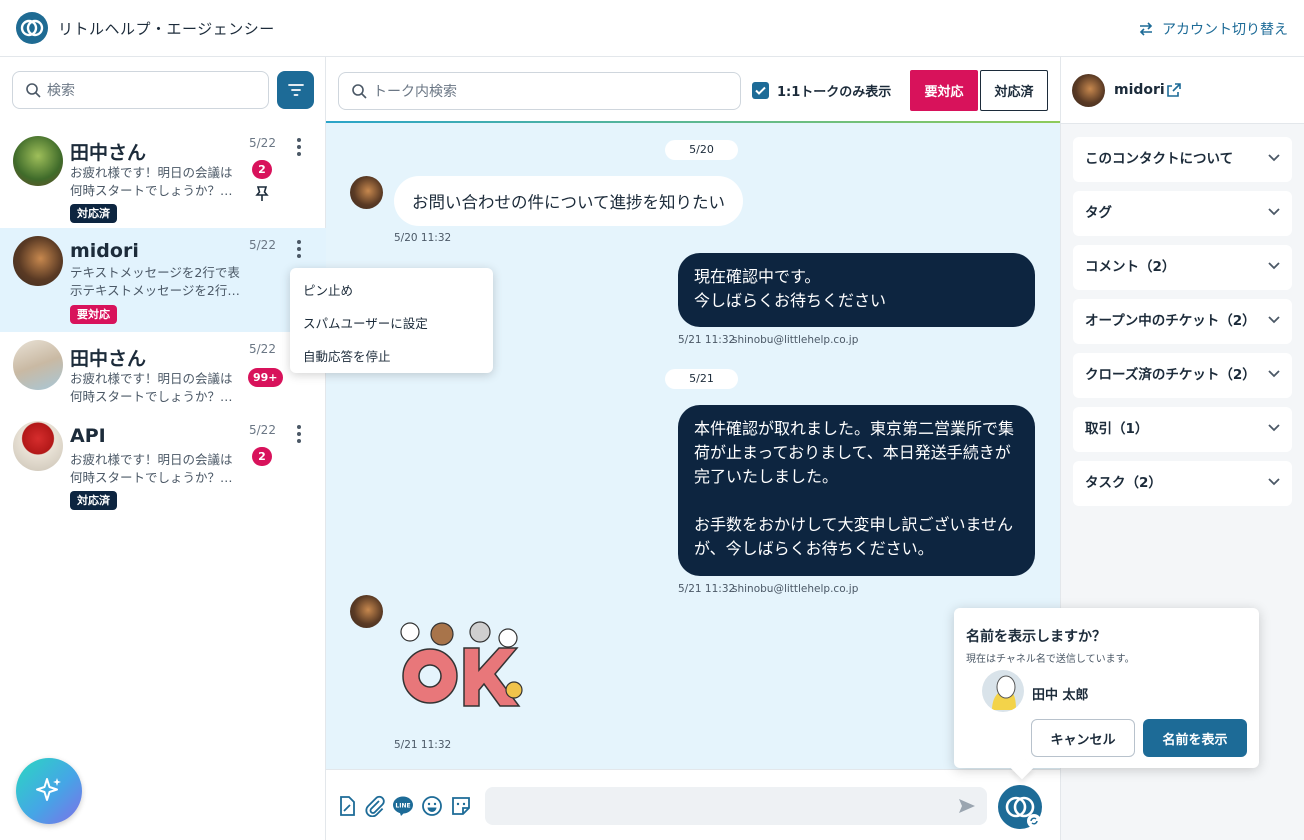  Describe the element at coordinates (49, 791) in the screenshot. I see `ai-assistant-button` at that location.